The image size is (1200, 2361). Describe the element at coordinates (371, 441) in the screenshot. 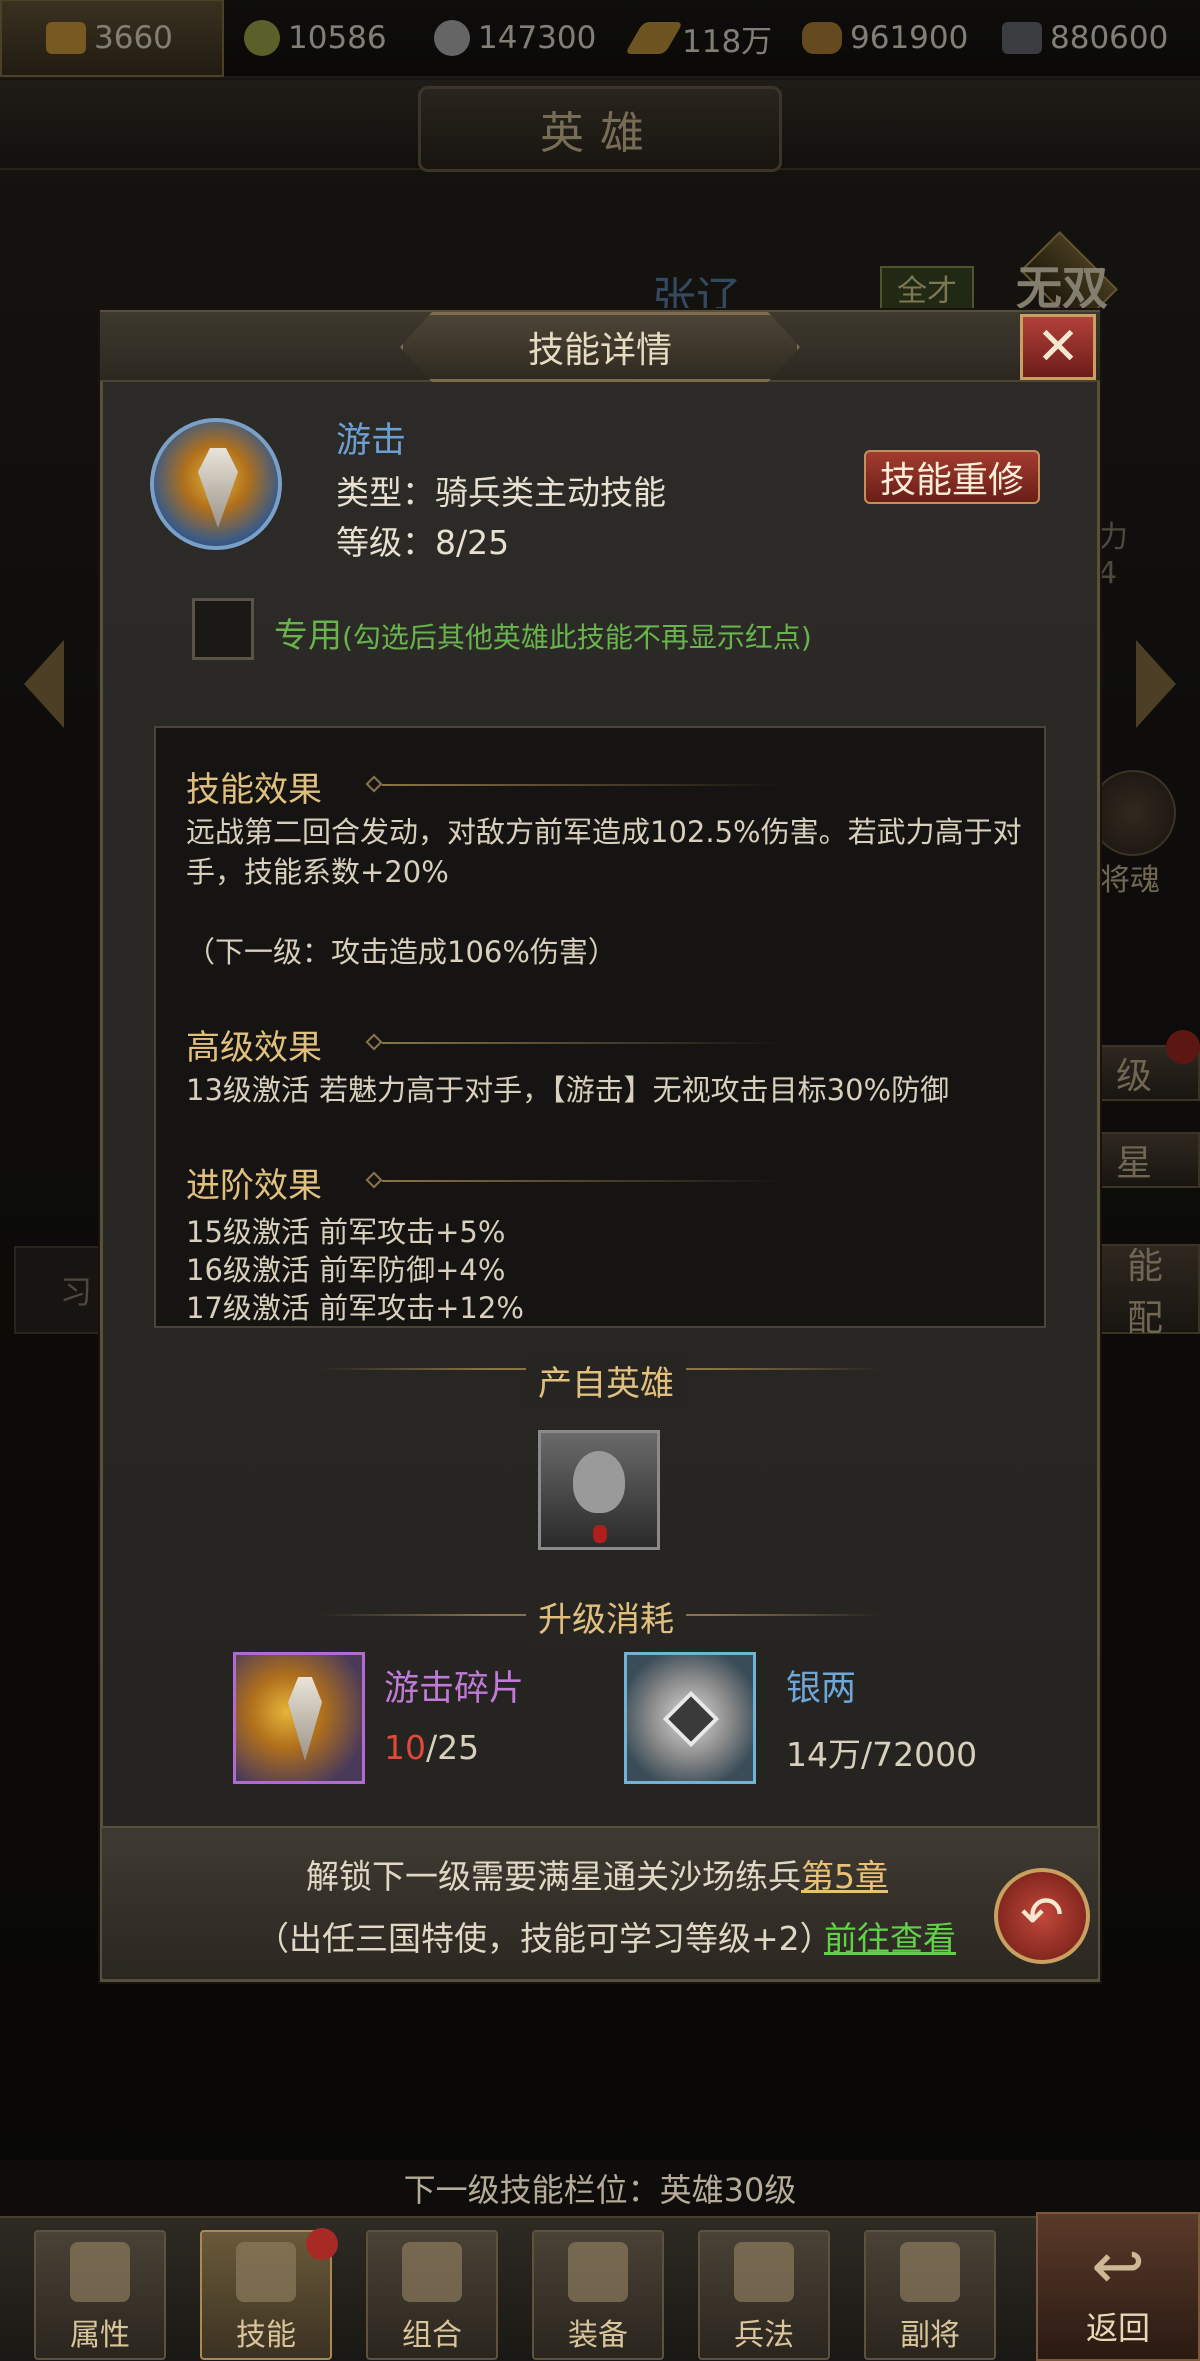

I see `skill-name: 游击` at that location.